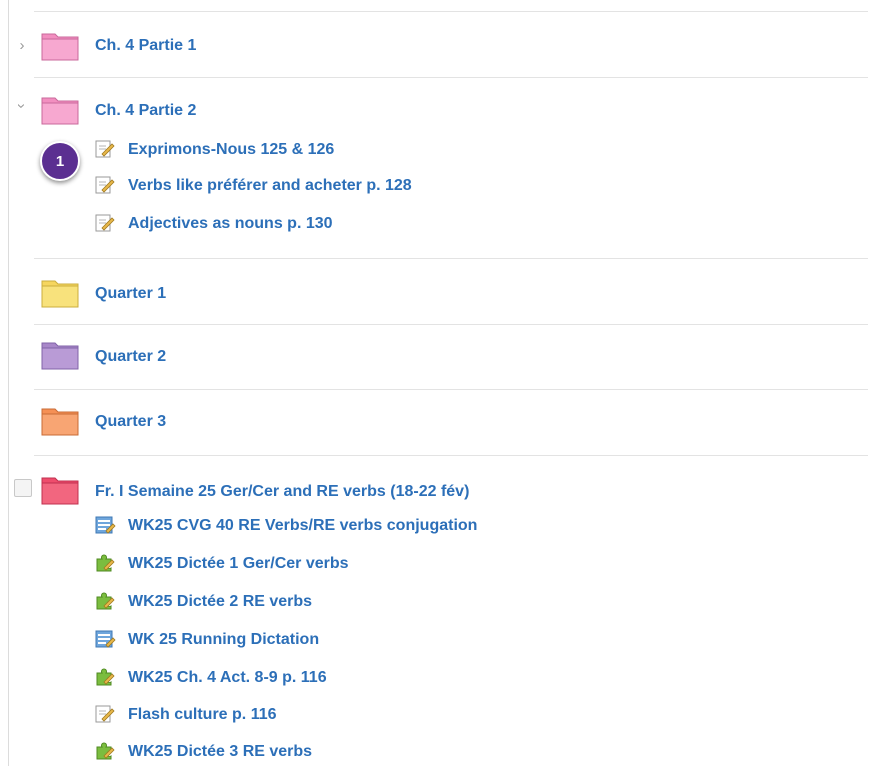 The width and height of the screenshot is (884, 768). What do you see at coordinates (434, 293) in the screenshot?
I see `folder-quarter-1: Quarter 1` at bounding box center [434, 293].